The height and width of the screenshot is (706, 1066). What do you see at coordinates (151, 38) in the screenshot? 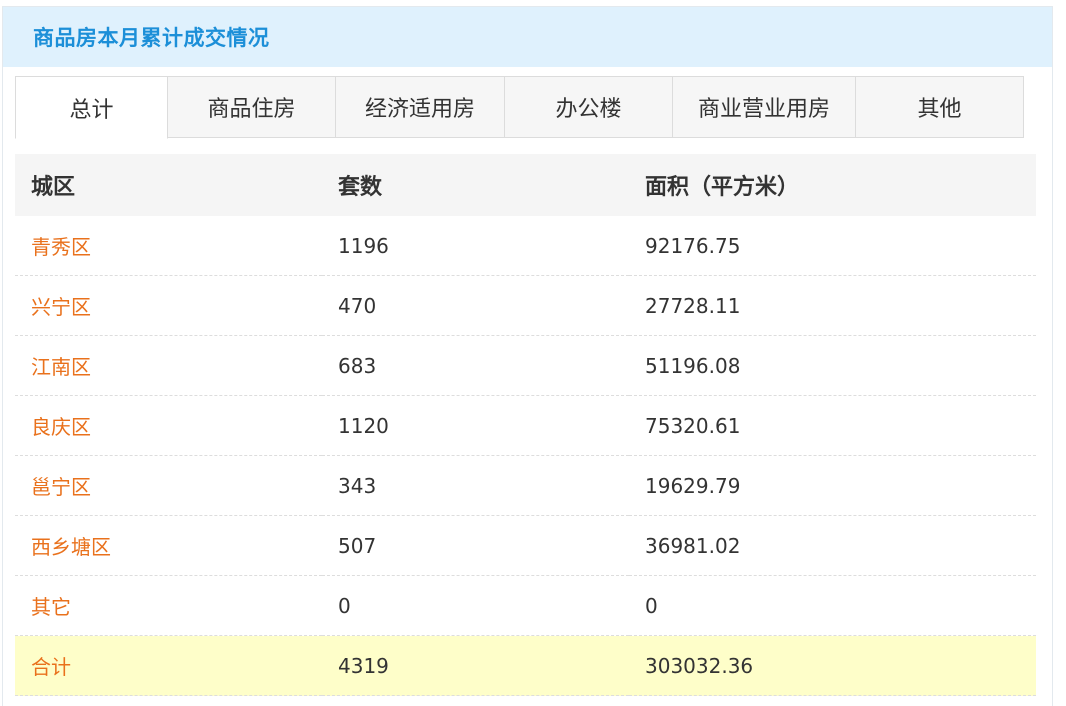
I see `panel-title: 商品房本月累计成交情况` at bounding box center [151, 38].